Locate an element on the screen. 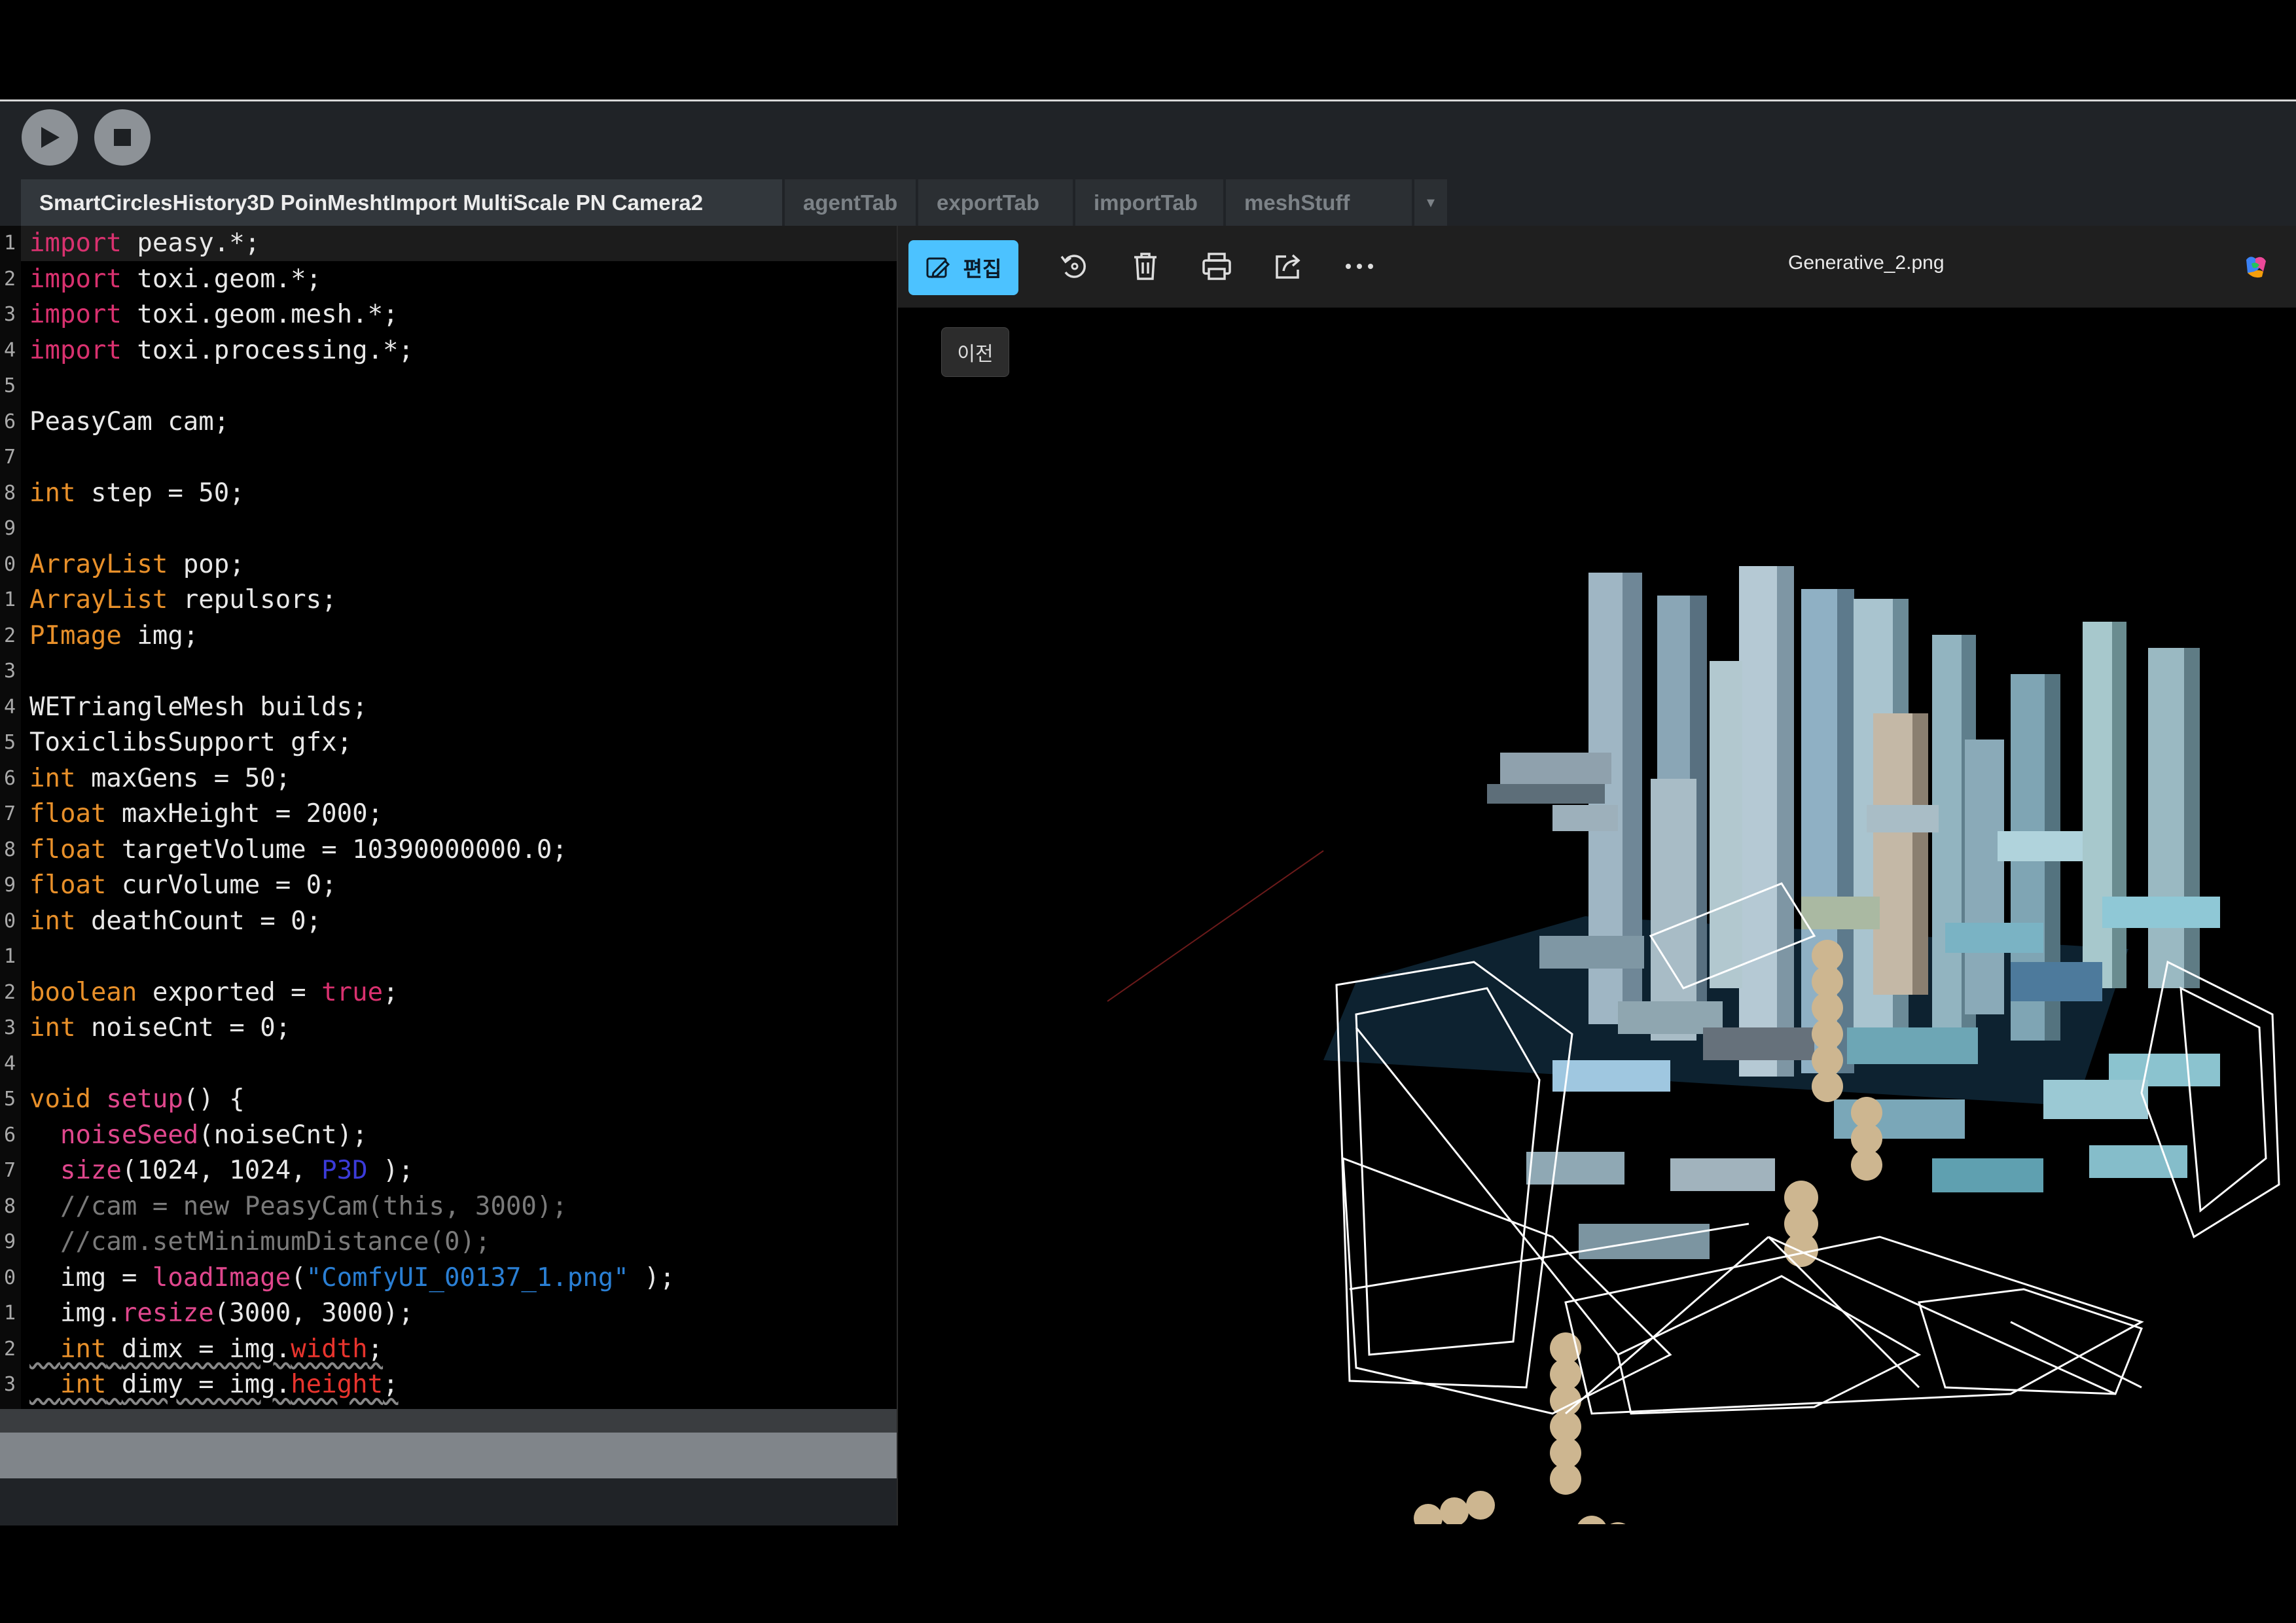 The width and height of the screenshot is (2296, 1623). rotate-button is located at coordinates (1074, 266).